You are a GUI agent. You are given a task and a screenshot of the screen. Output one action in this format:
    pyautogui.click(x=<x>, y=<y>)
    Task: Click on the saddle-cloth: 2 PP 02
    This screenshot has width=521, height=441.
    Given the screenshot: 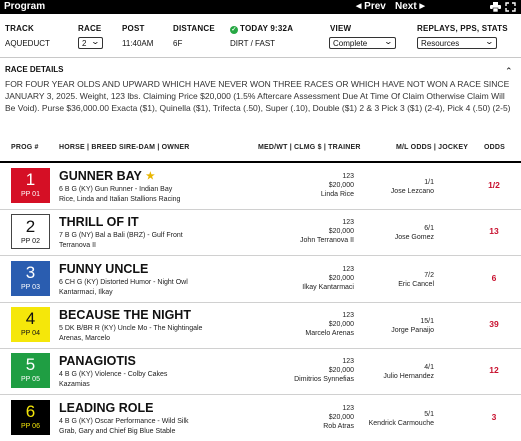 What is the action you would take?
    pyautogui.click(x=30, y=231)
    